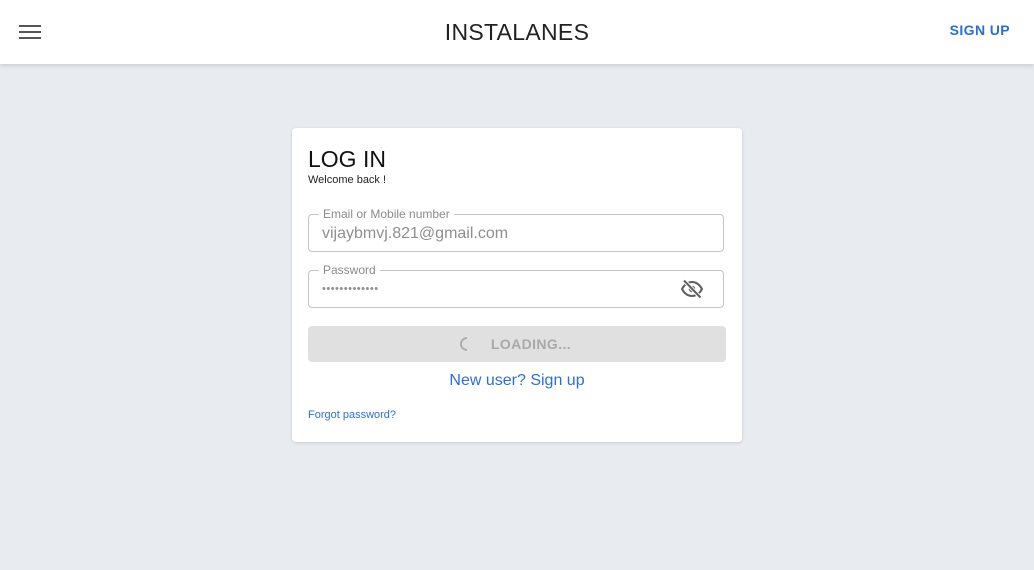  Describe the element at coordinates (415, 234) in the screenshot. I see `email-field-value: vijaybmvj.821@gmail.com` at that location.